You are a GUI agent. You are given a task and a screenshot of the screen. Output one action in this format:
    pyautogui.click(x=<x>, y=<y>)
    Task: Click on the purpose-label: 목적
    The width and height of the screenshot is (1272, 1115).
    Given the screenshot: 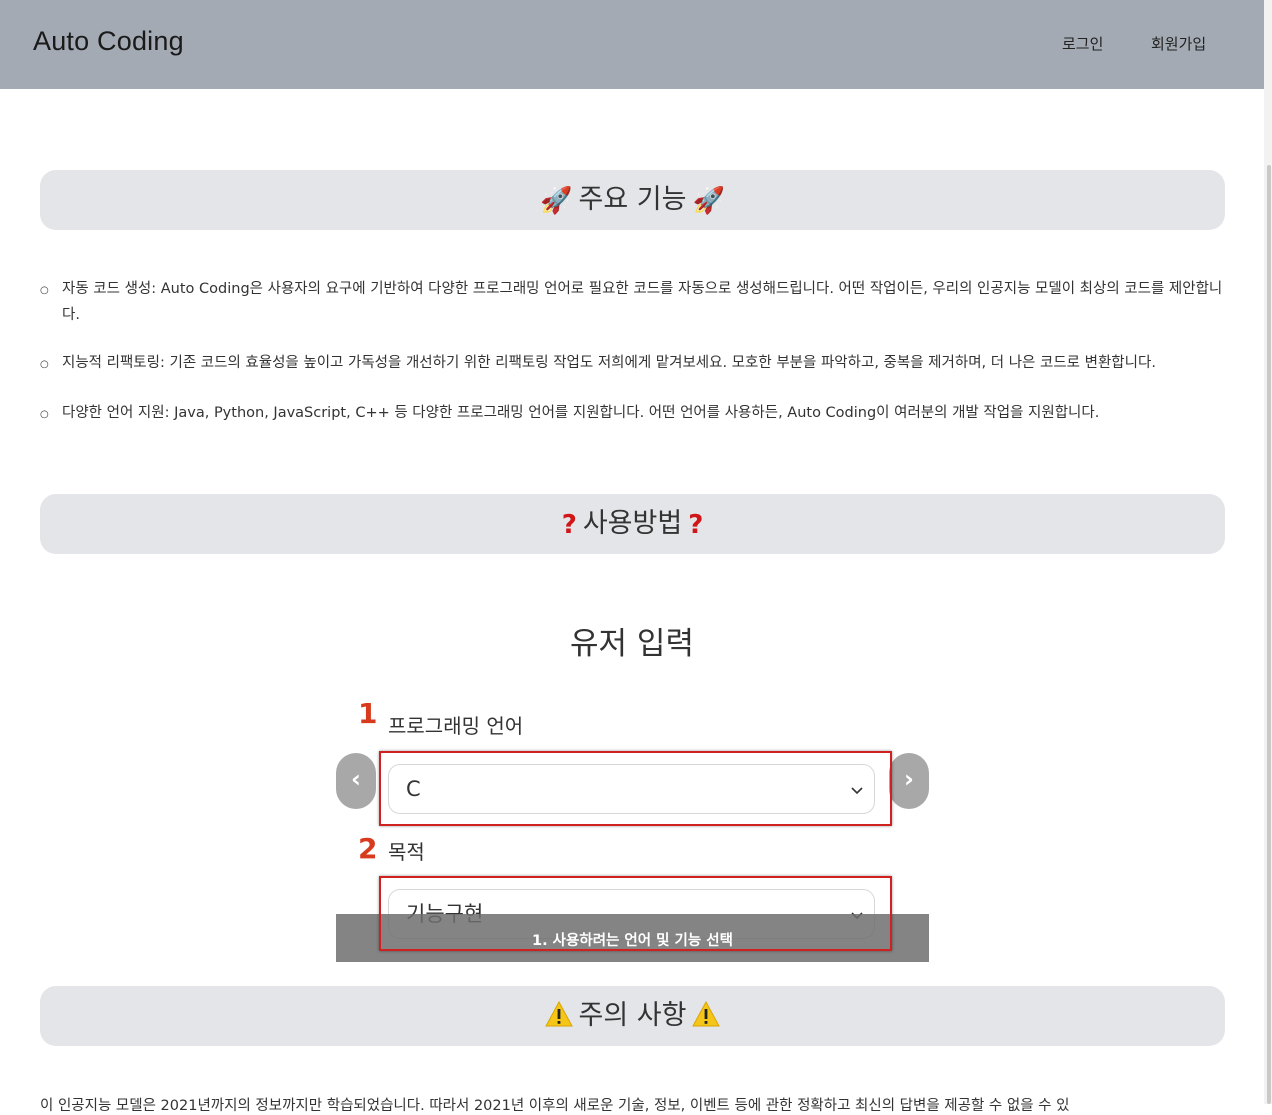 What is the action you would take?
    pyautogui.click(x=406, y=852)
    